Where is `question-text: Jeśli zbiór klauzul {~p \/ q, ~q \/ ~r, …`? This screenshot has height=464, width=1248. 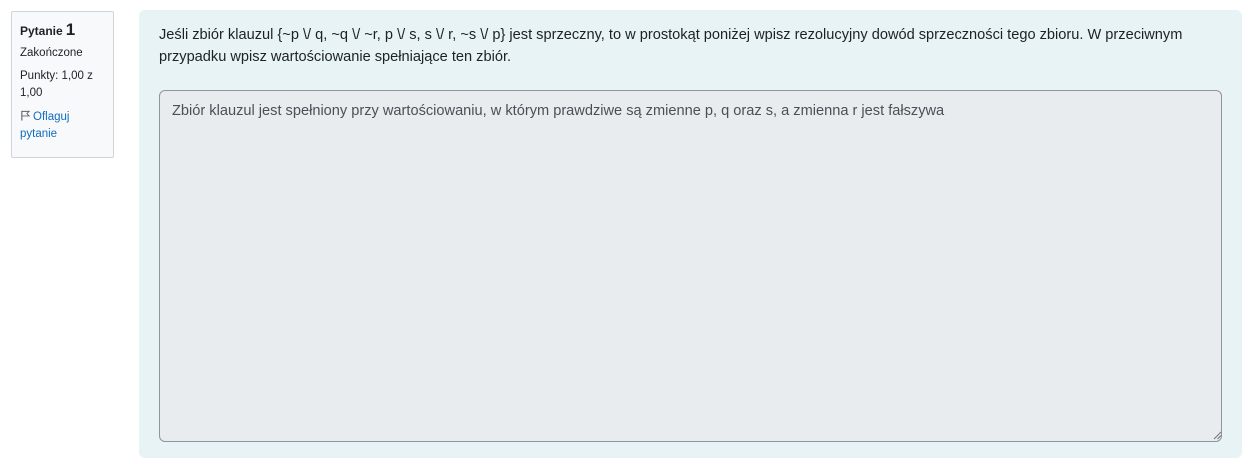 question-text: Jeśli zbiór klauzul {~p \/ q, ~q \/ ~r, … is located at coordinates (671, 46).